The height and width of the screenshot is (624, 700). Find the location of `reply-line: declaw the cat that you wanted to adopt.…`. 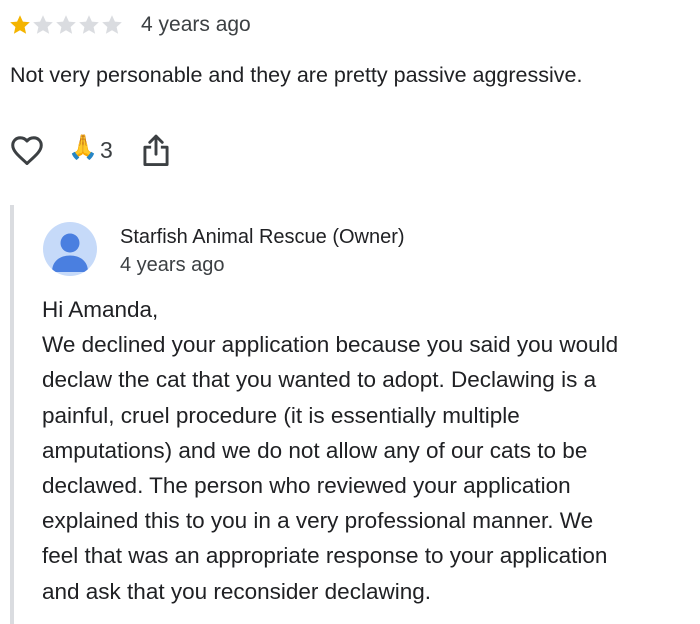

reply-line: declaw the cat that you wanted to adopt.… is located at coordinates (319, 380).